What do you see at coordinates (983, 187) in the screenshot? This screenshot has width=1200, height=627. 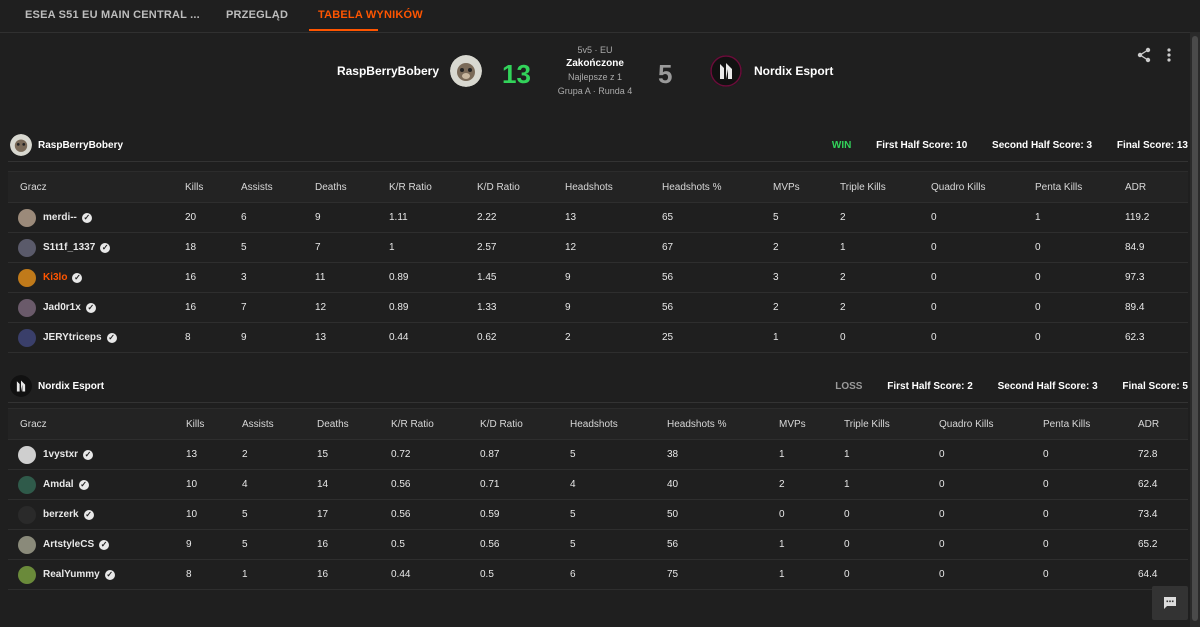 I see `column-header: Quadro Kills` at bounding box center [983, 187].